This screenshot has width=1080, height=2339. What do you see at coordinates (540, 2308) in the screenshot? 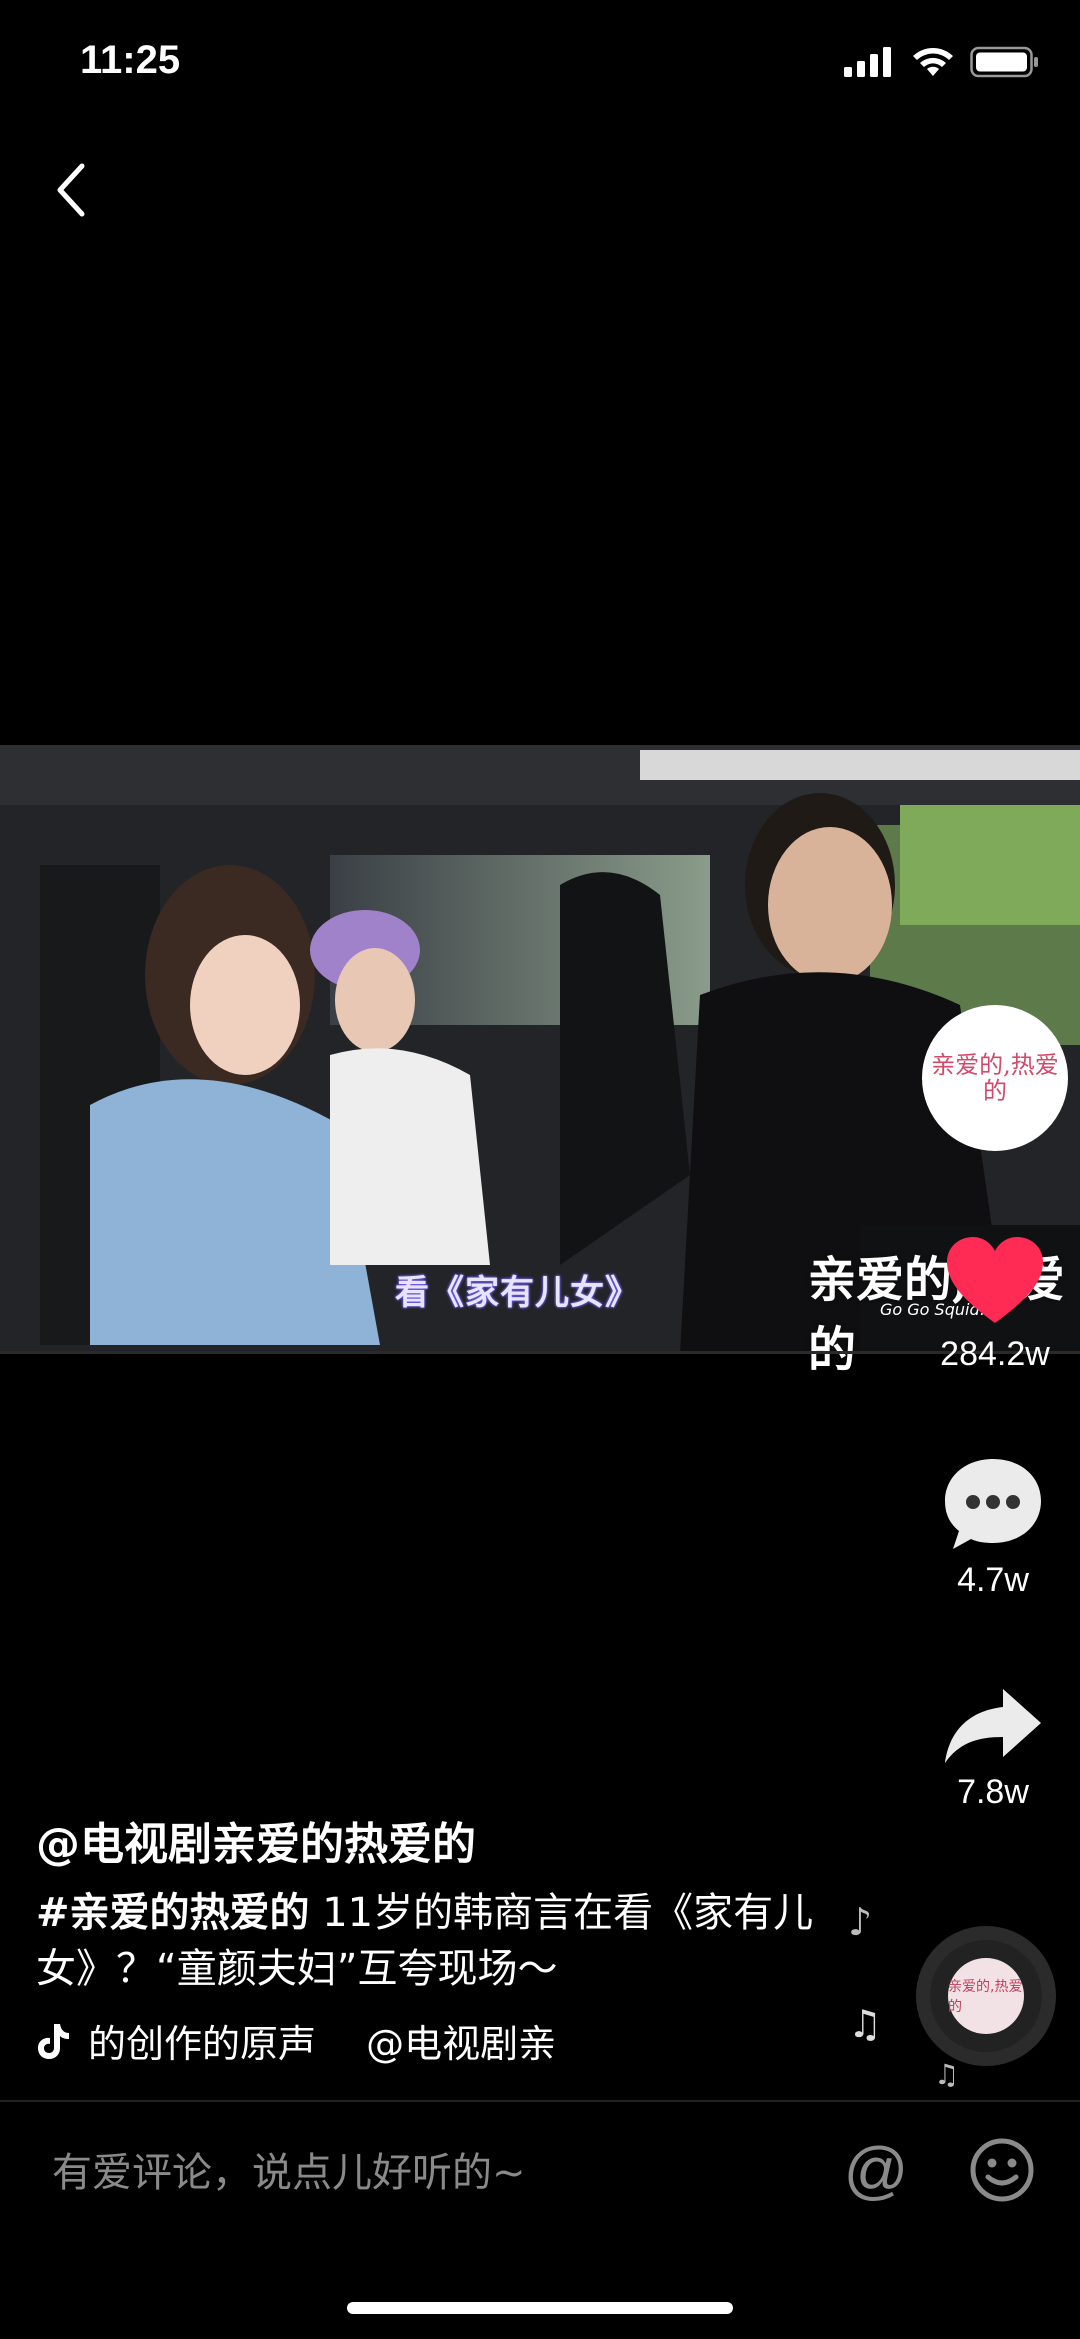
I see `home-indicator` at bounding box center [540, 2308].